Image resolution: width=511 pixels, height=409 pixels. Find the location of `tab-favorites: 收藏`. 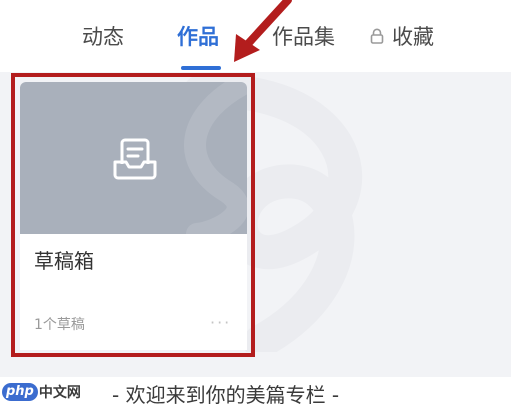

tab-favorites: 收藏 is located at coordinates (413, 37).